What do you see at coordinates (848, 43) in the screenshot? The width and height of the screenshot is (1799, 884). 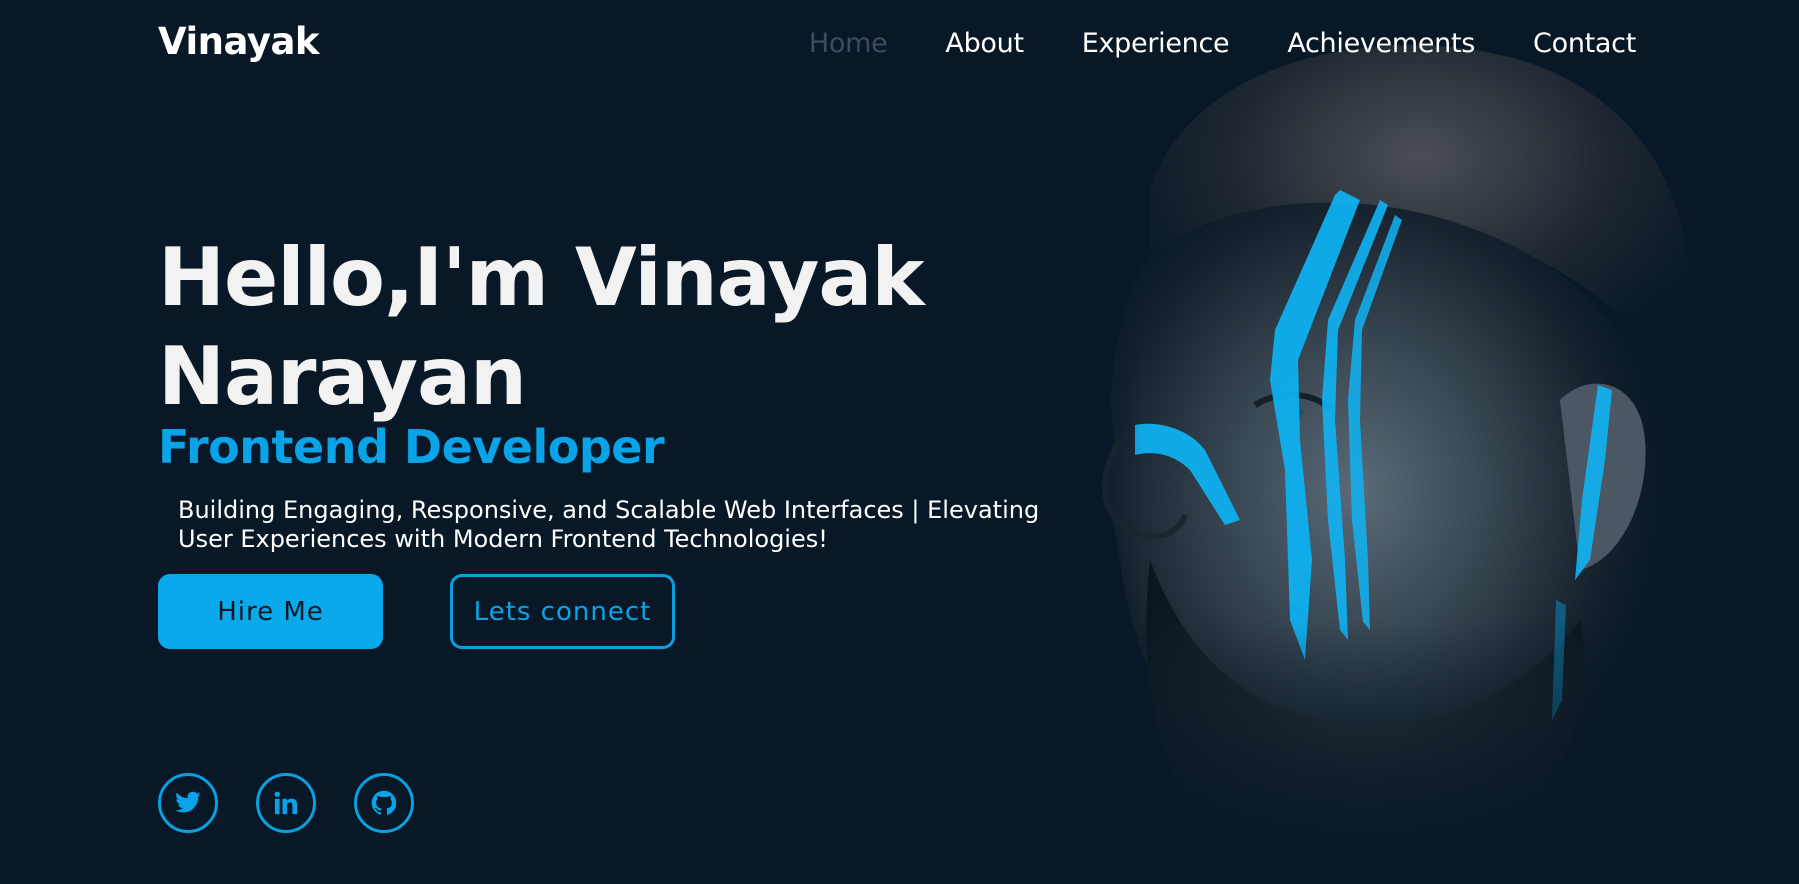 I see `nav-item-home: Home` at bounding box center [848, 43].